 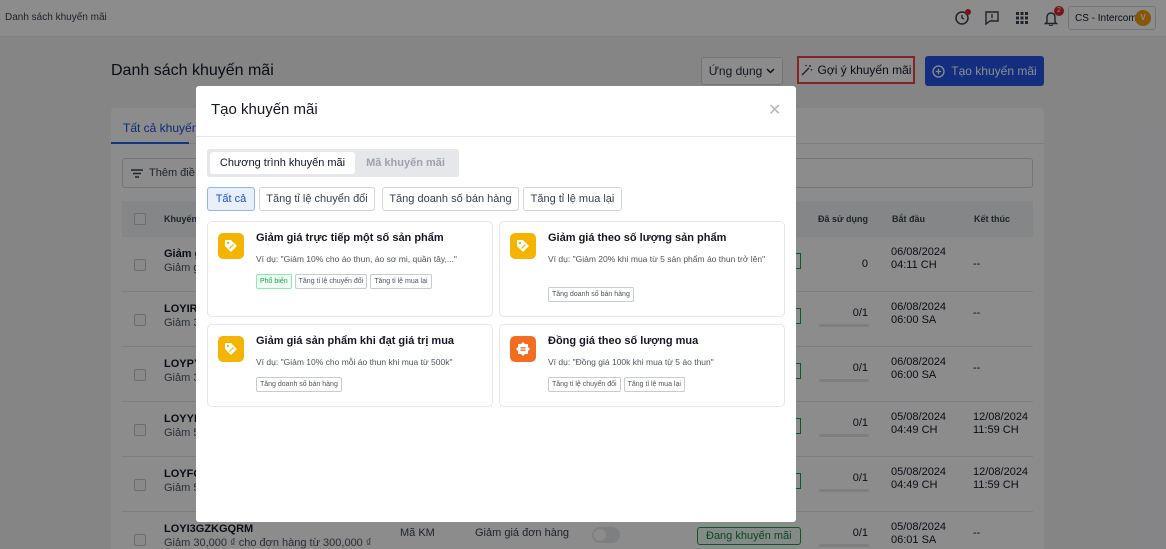 What do you see at coordinates (355, 341) in the screenshot?
I see `option-title: Giảm giá sản phẩm khi đạt giá trị mua` at bounding box center [355, 341].